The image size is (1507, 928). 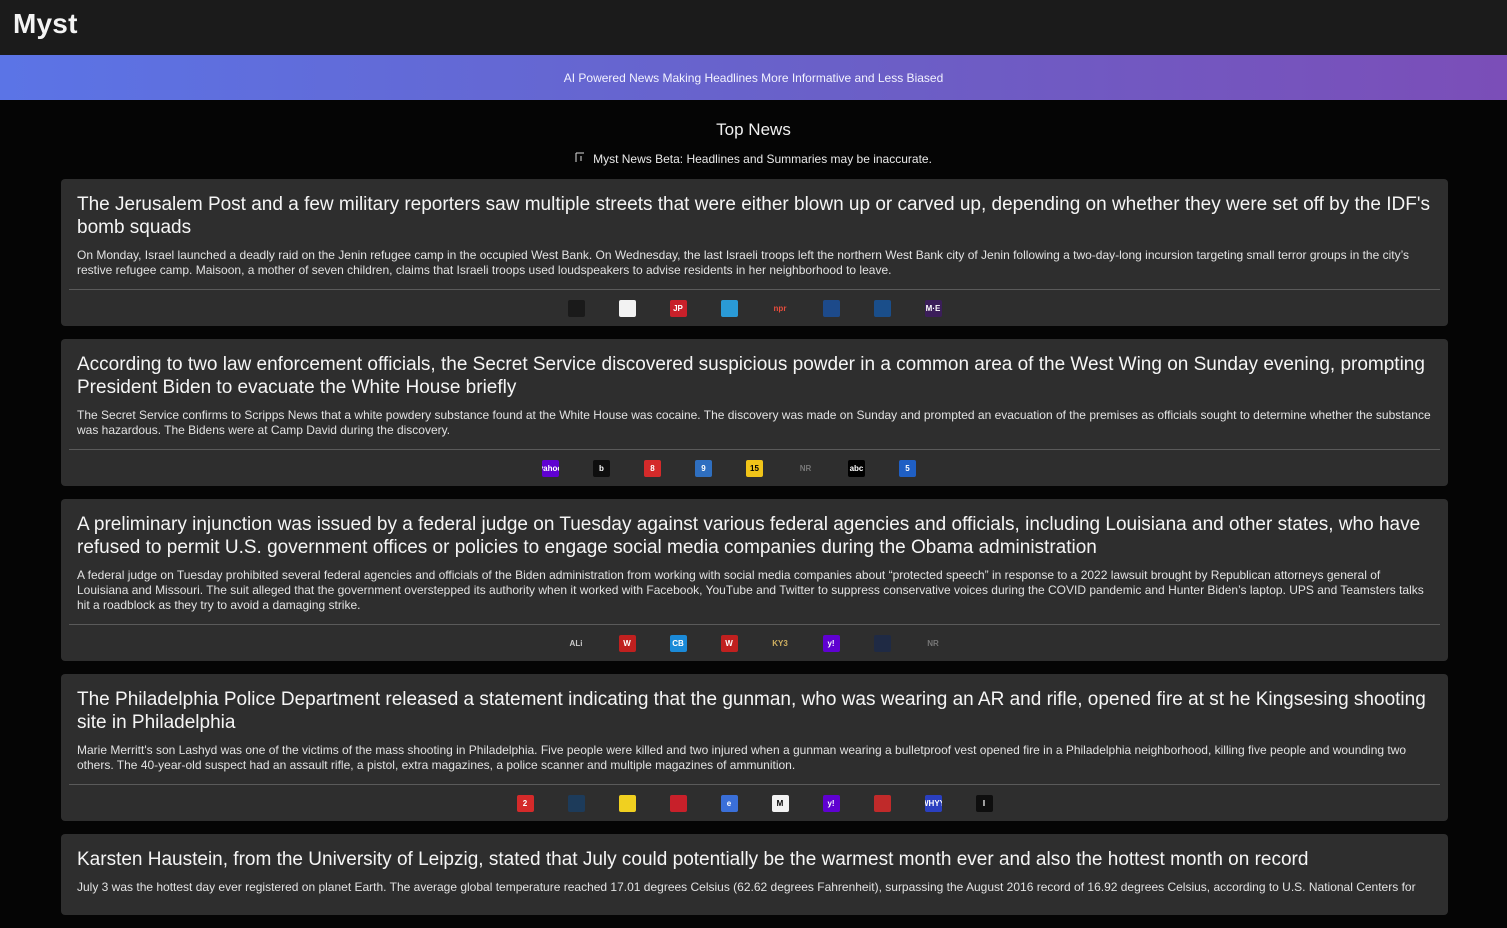 I want to click on header-bar: Myst, so click(x=753, y=27).